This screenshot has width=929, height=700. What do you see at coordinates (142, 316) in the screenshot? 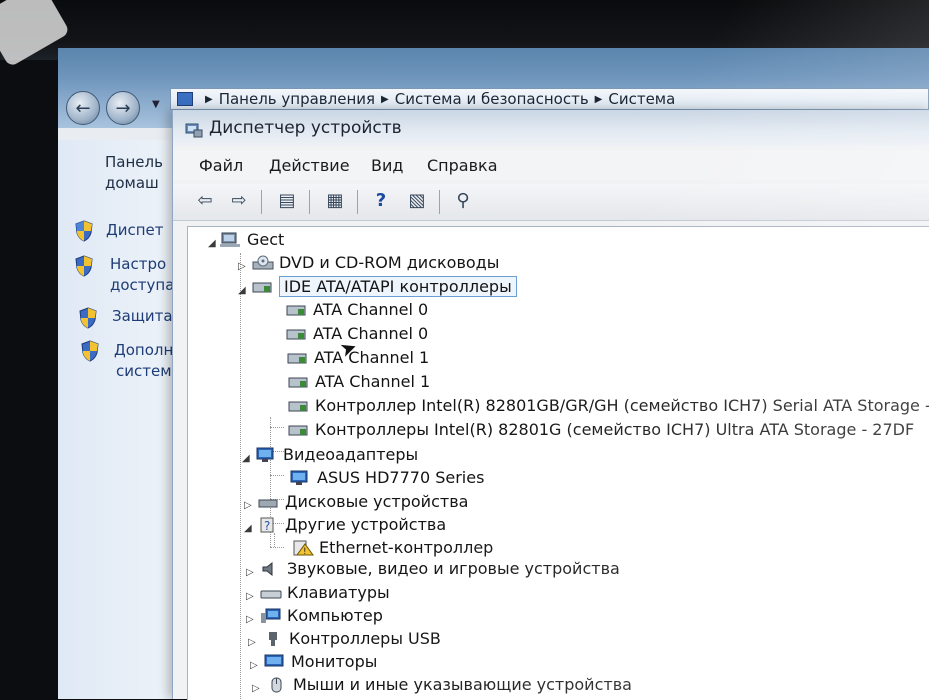
I see `system-protection-link: Защита` at bounding box center [142, 316].